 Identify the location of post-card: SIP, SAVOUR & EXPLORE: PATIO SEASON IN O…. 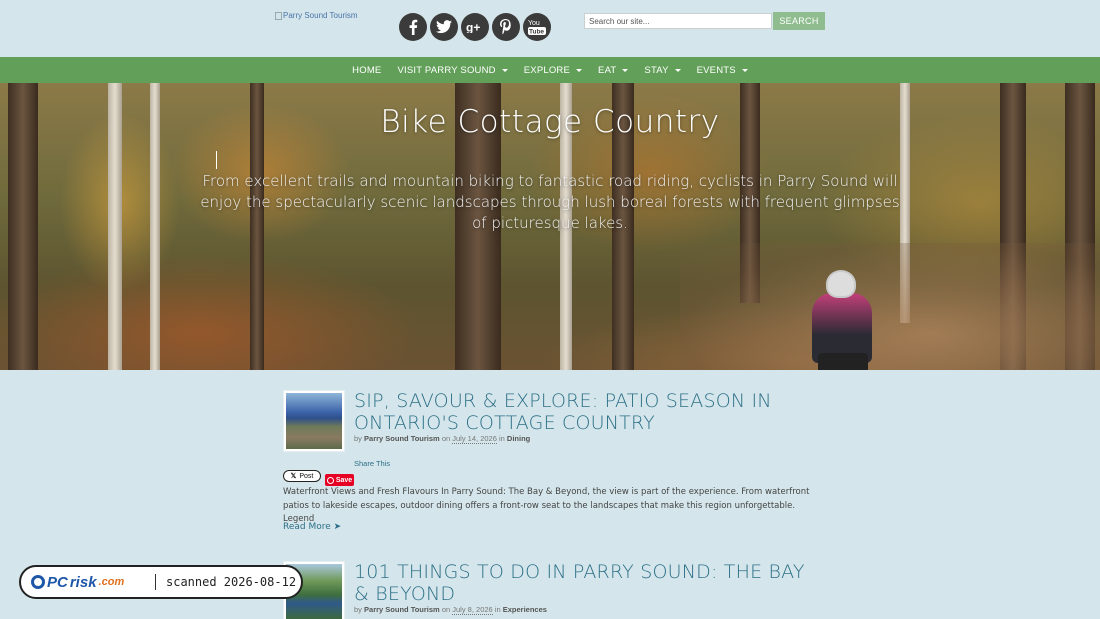
(553, 465).